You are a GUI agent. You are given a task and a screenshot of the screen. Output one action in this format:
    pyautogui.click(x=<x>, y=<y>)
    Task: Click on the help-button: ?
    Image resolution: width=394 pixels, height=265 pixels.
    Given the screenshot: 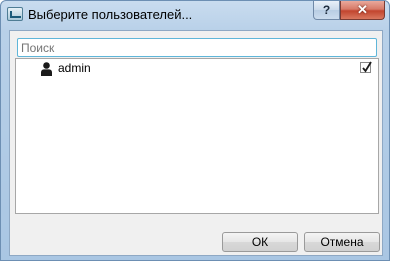 What is the action you would take?
    pyautogui.click(x=326, y=10)
    